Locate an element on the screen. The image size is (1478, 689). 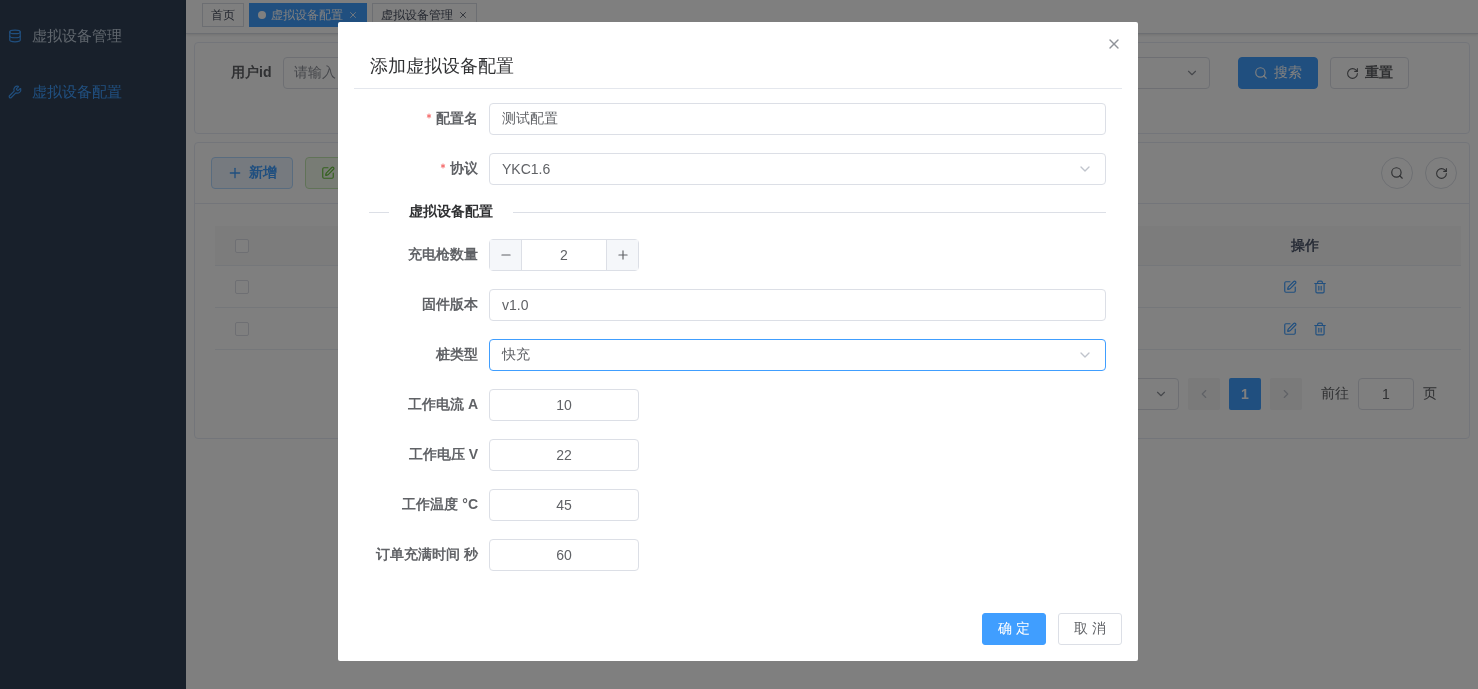
tab-label: 虚拟设备管理 is located at coordinates (417, 15).